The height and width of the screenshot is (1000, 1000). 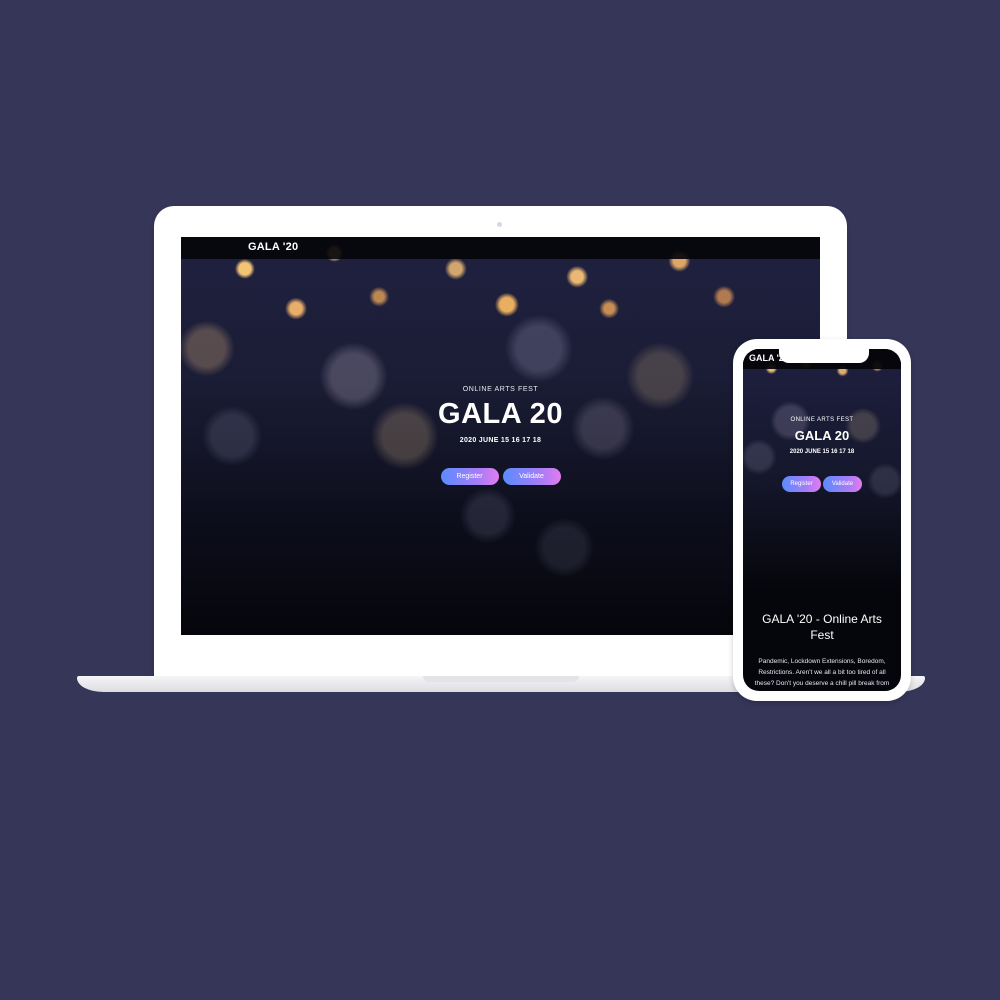 I want to click on phone-notch, so click(x=824, y=356).